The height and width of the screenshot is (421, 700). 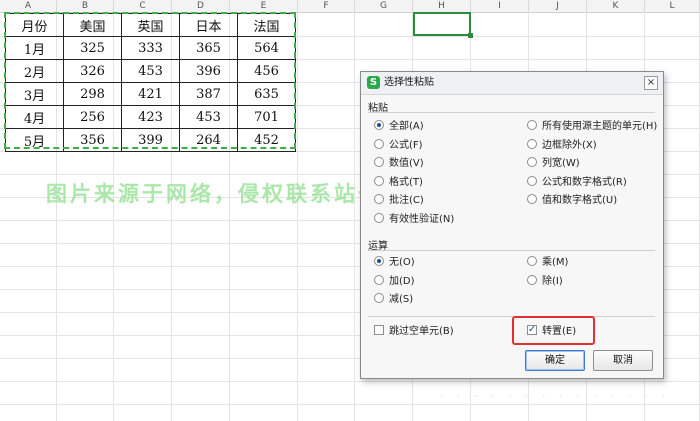 I want to click on column-header-d: D, so click(x=201, y=6).